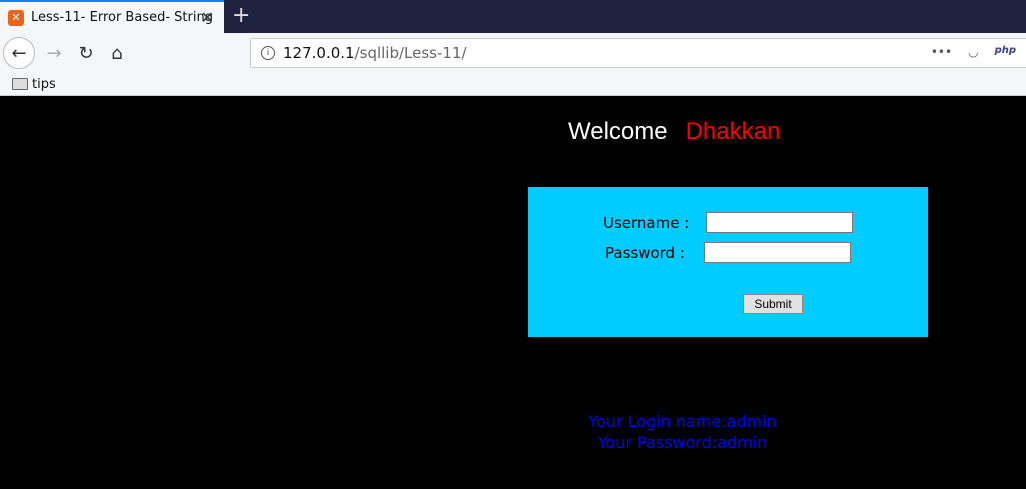 This screenshot has width=1026, height=489. I want to click on bookmarks-bar: tips, so click(513, 84).